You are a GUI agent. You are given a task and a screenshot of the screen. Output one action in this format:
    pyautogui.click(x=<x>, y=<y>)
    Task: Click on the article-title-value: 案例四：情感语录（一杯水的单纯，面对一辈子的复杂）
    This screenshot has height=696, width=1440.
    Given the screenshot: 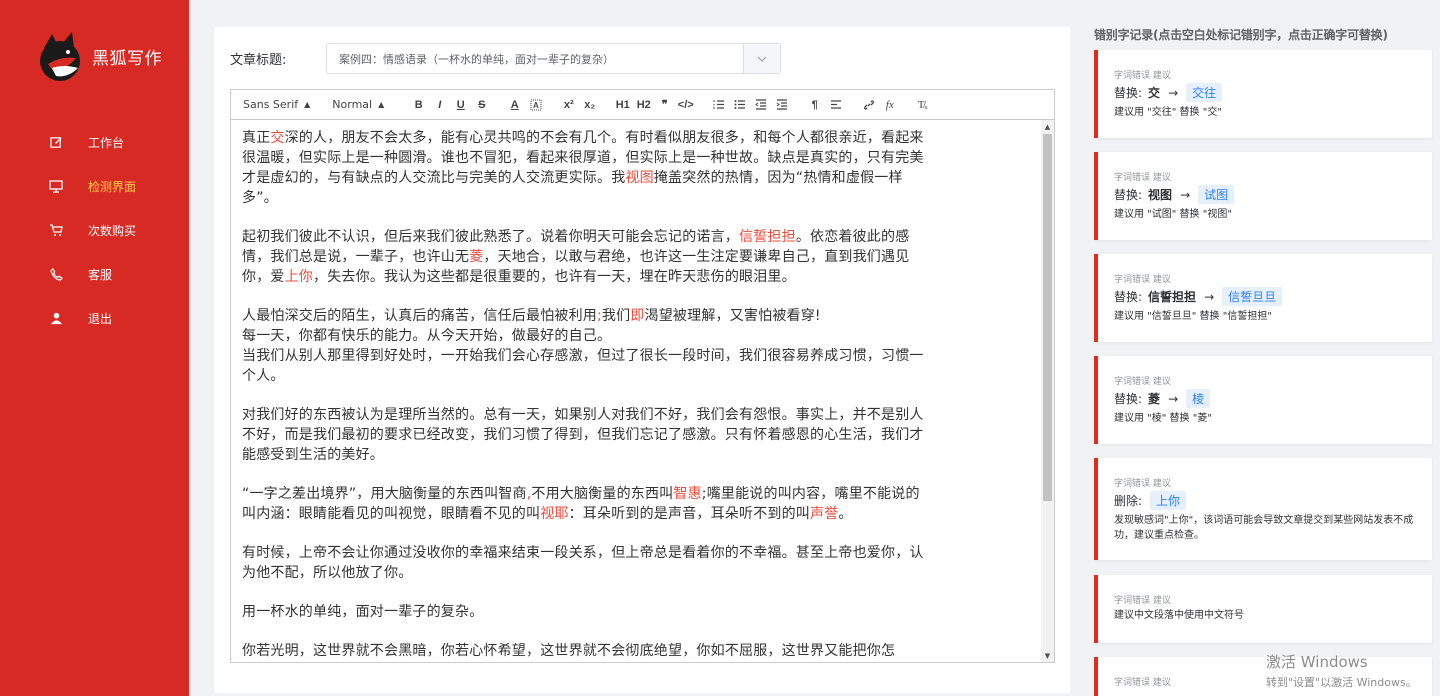 What is the action you would take?
    pyautogui.click(x=476, y=59)
    